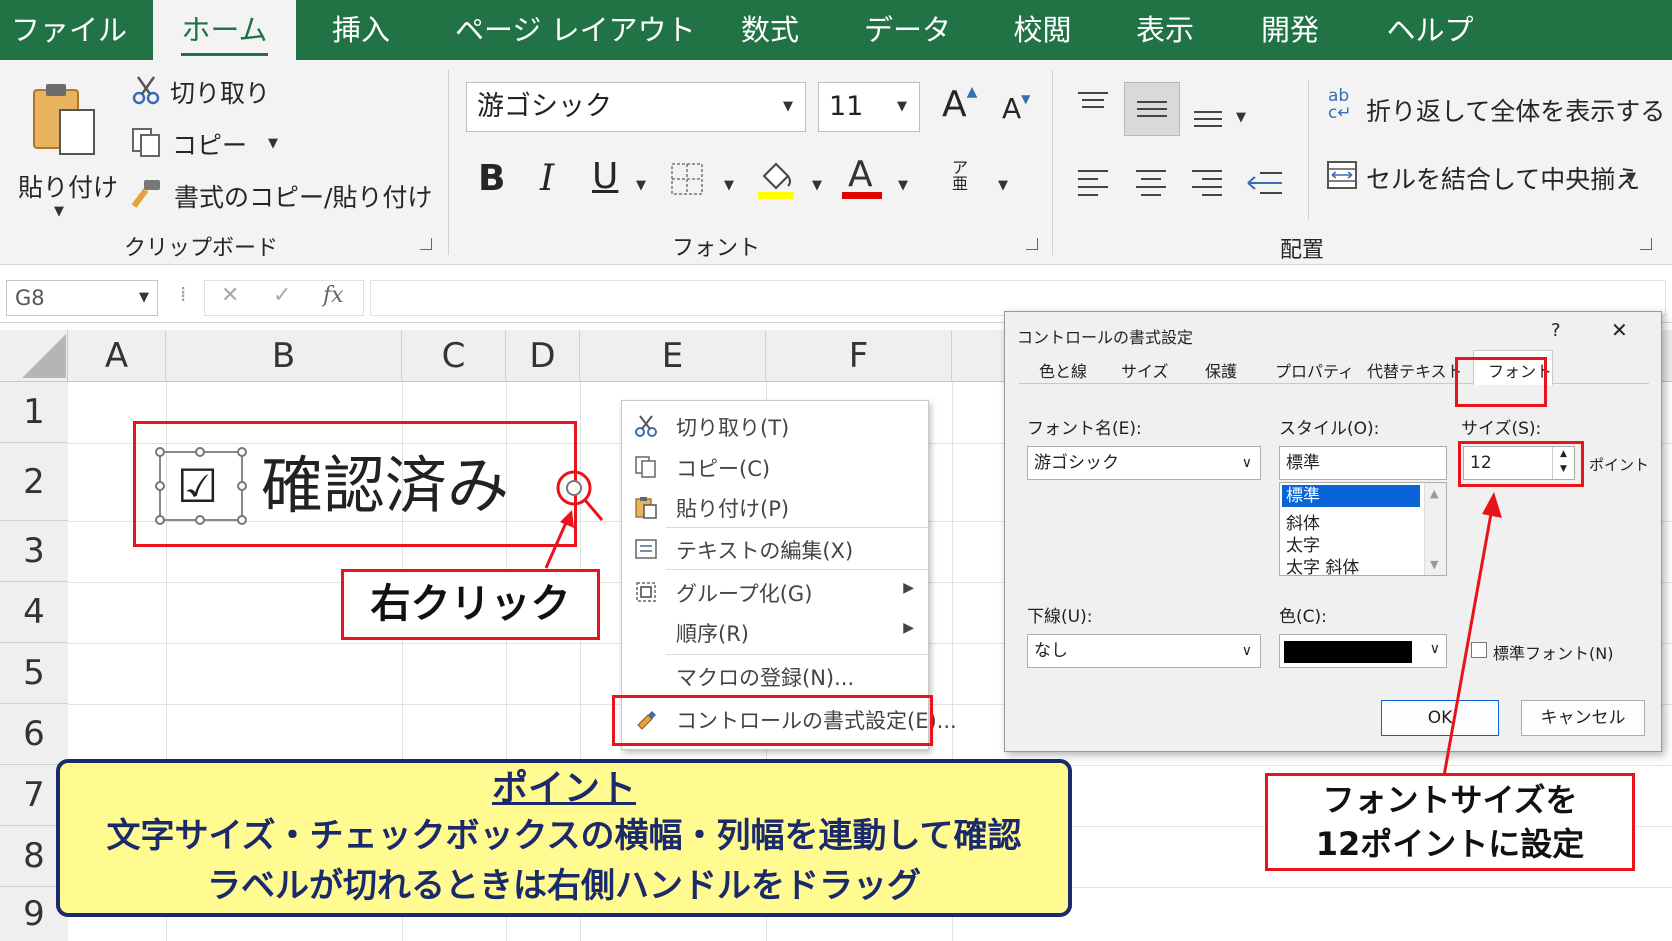  What do you see at coordinates (1495, 108) in the screenshot?
I see `wrap-text-button: ab c↵ 折り返して全体を表示する` at bounding box center [1495, 108].